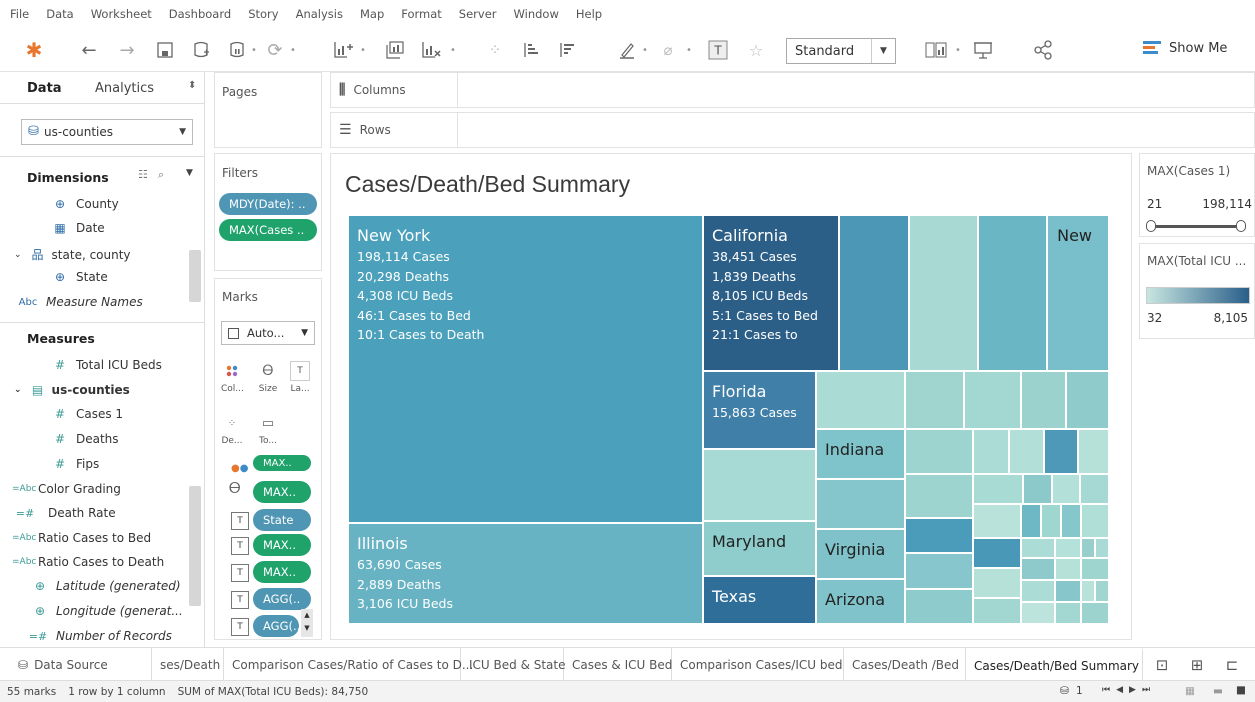 The image size is (1255, 702). Describe the element at coordinates (19, 14) in the screenshot. I see `menu-file: File` at that location.